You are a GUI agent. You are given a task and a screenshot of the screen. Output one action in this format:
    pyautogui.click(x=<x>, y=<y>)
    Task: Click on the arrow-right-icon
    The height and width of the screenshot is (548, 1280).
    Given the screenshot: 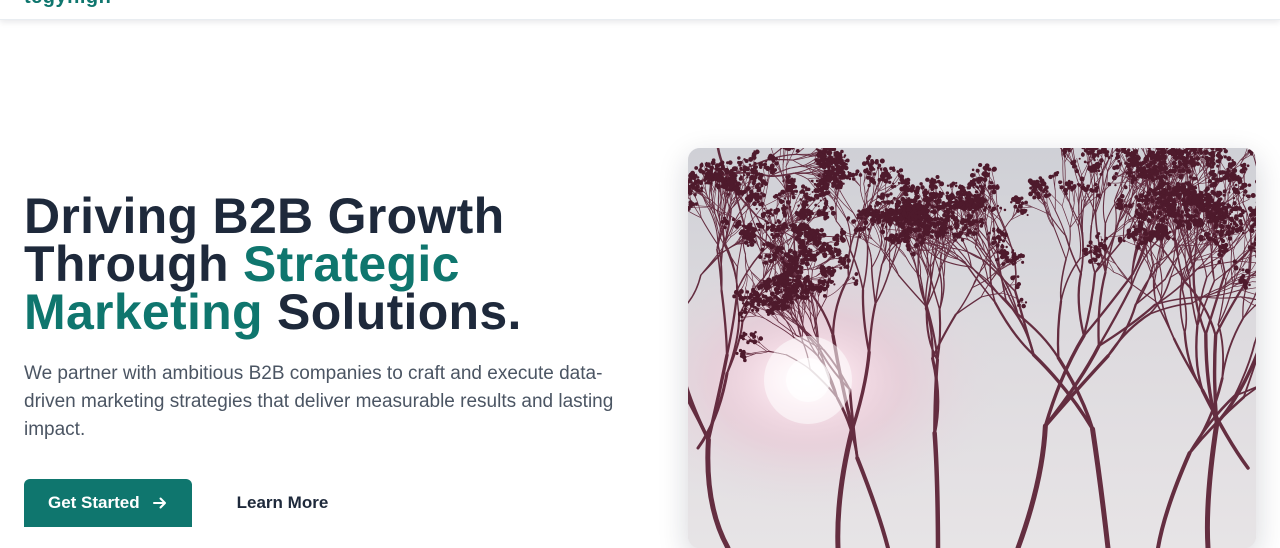 What is the action you would take?
    pyautogui.click(x=160, y=503)
    